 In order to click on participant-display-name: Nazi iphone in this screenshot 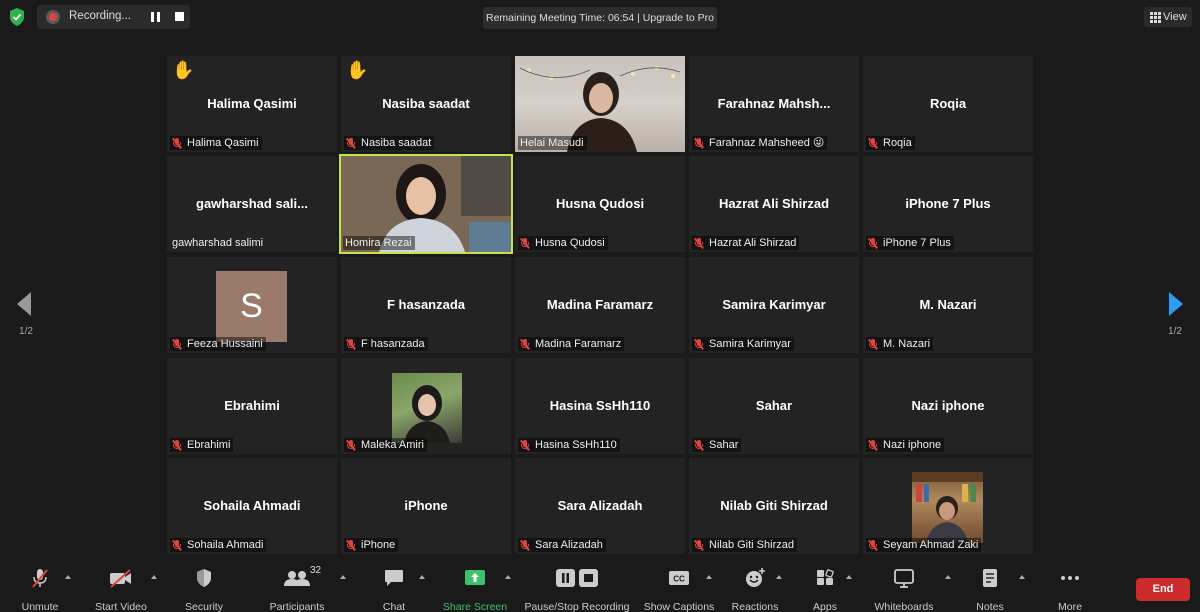, I will do `click(948, 405)`.